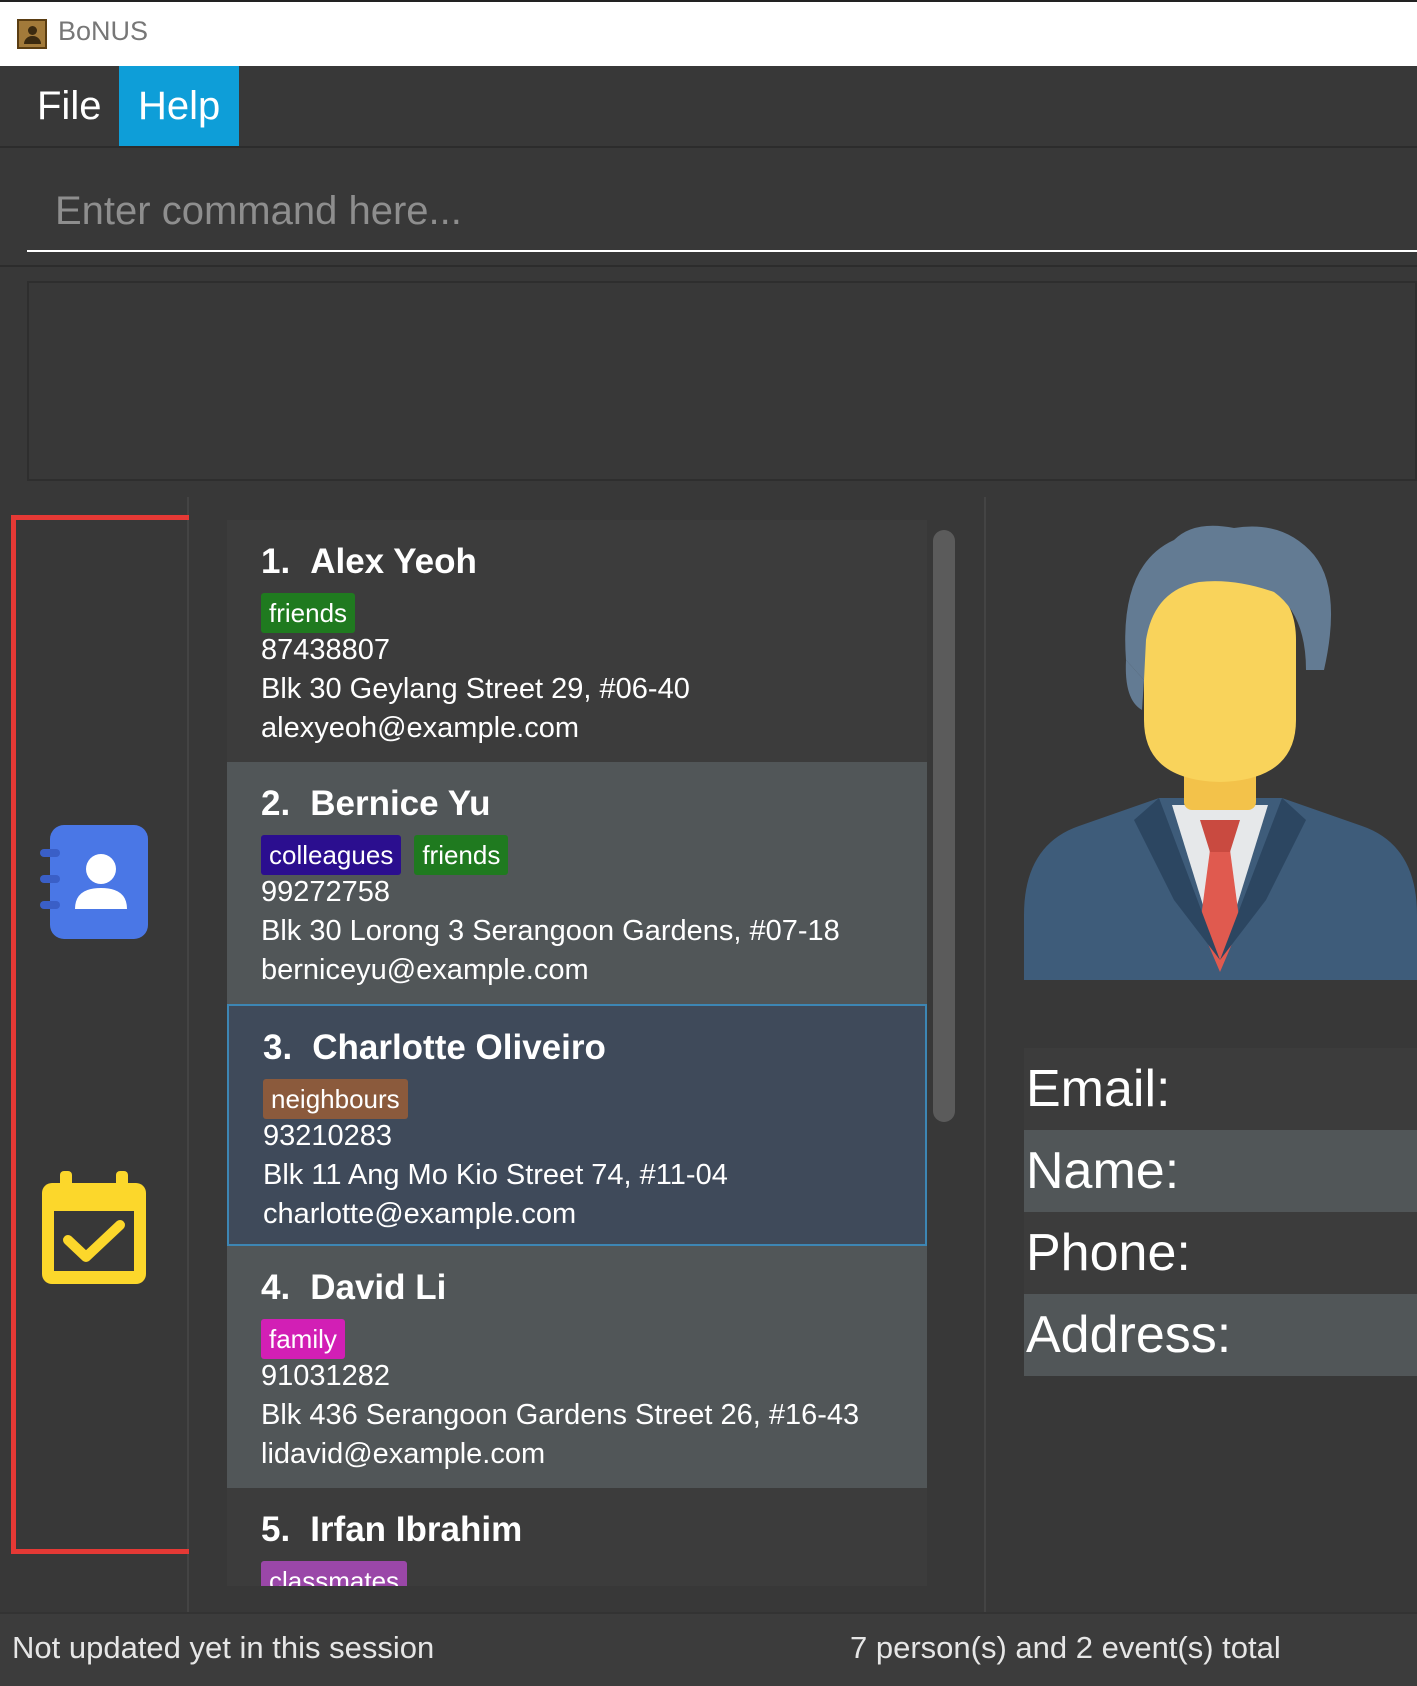 This screenshot has height=1686, width=1417. I want to click on address-book-app-icon, so click(32, 34).